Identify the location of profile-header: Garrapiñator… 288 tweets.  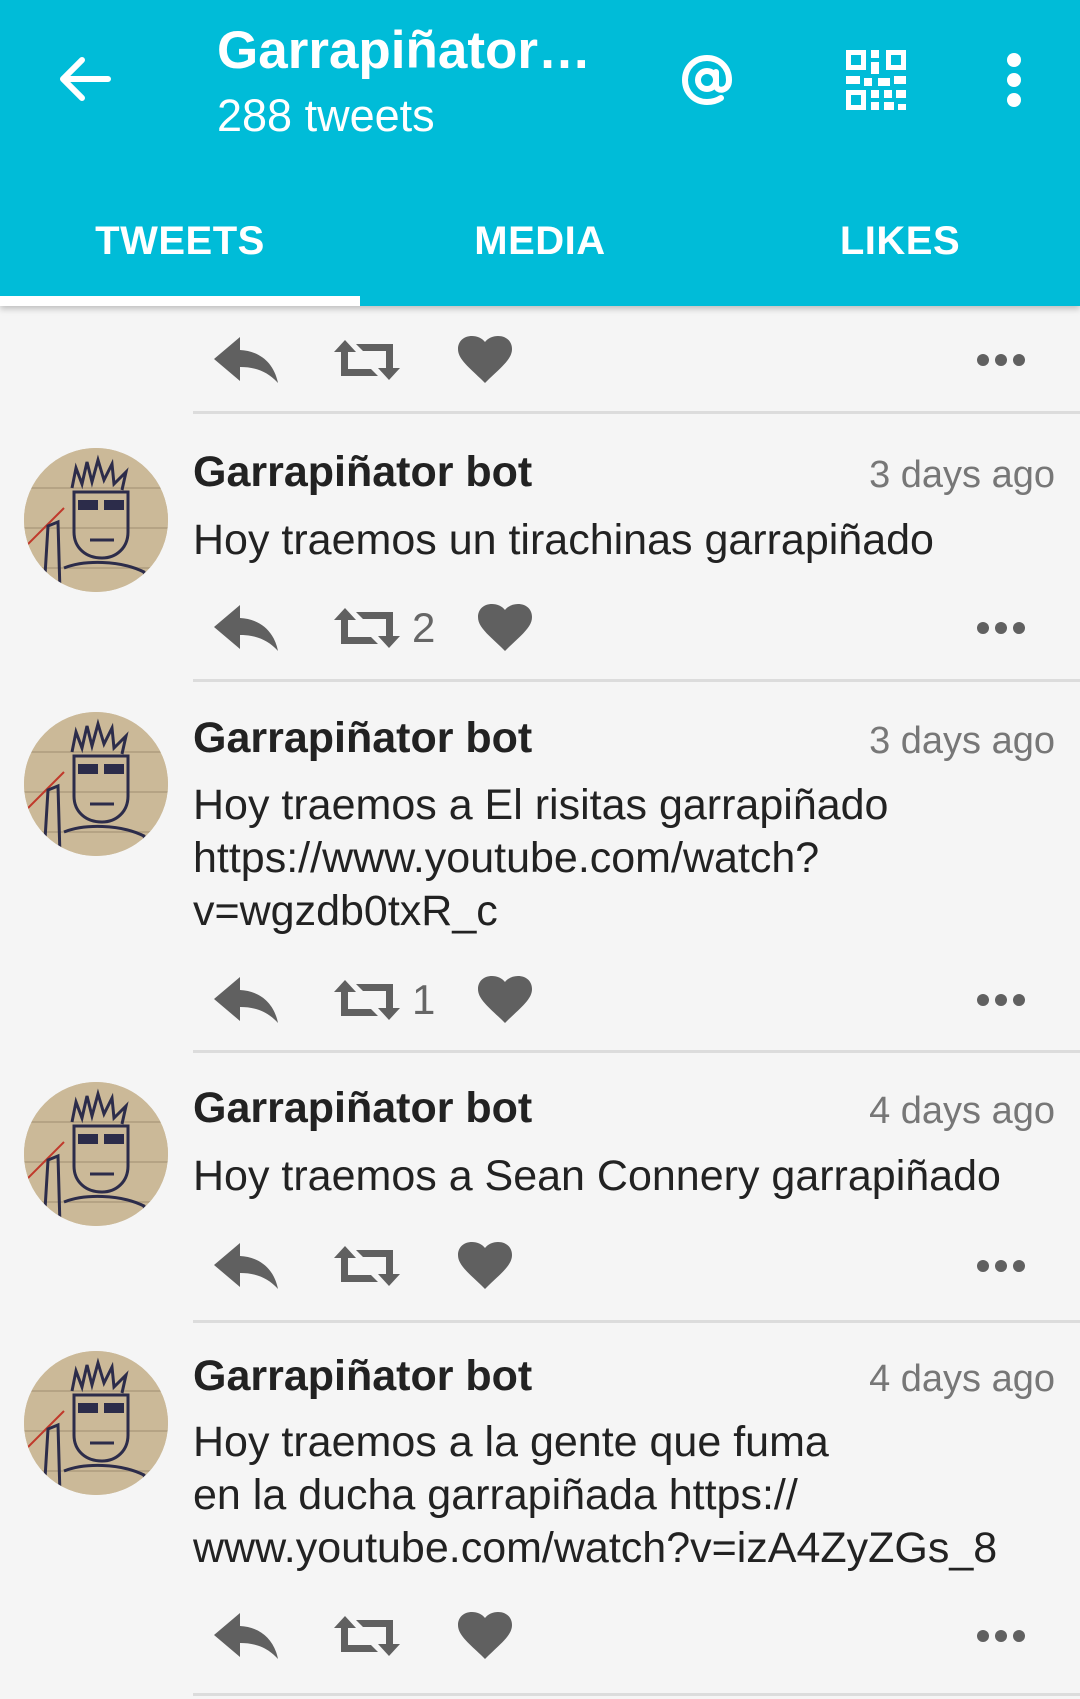
(417, 81).